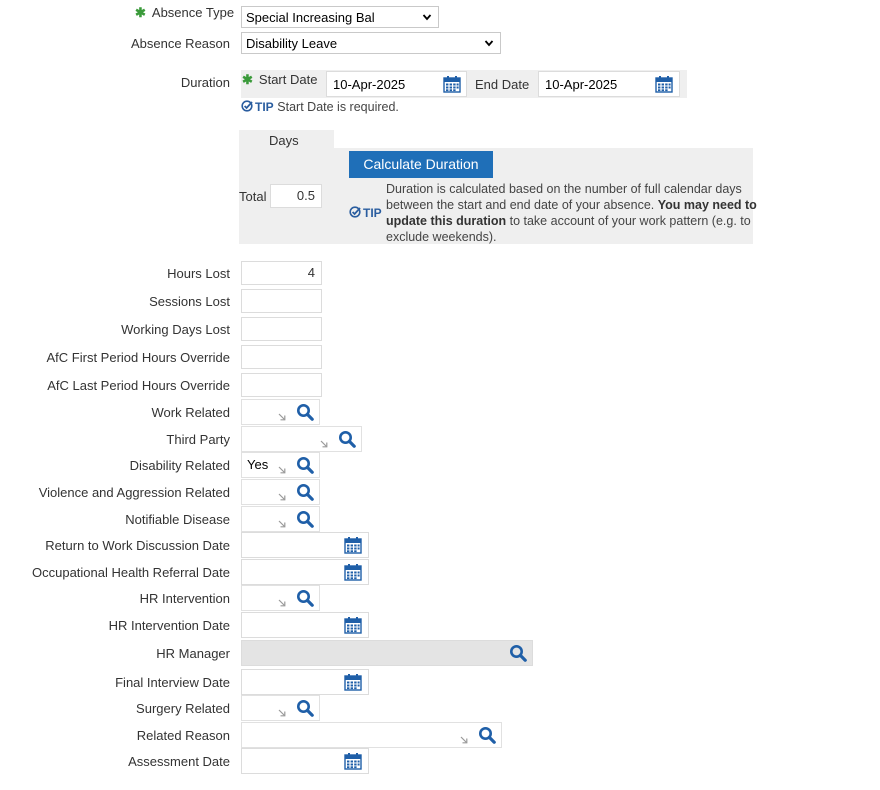  Describe the element at coordinates (338, 107) in the screenshot. I see `tip-text: Start Date is required.` at that location.